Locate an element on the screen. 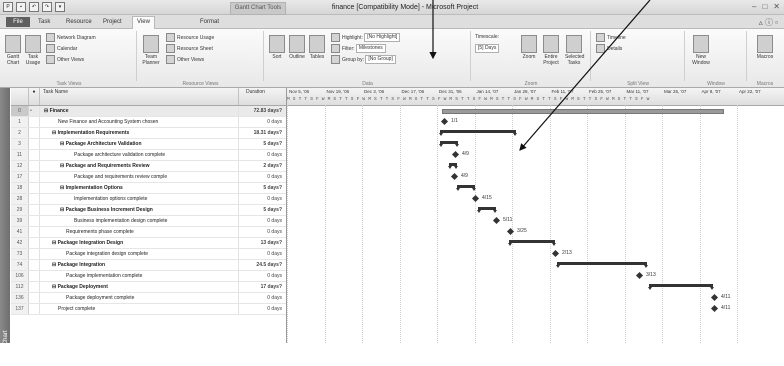 The height and width of the screenshot is (366, 784). maximize-icon: □ is located at coordinates (764, 7).